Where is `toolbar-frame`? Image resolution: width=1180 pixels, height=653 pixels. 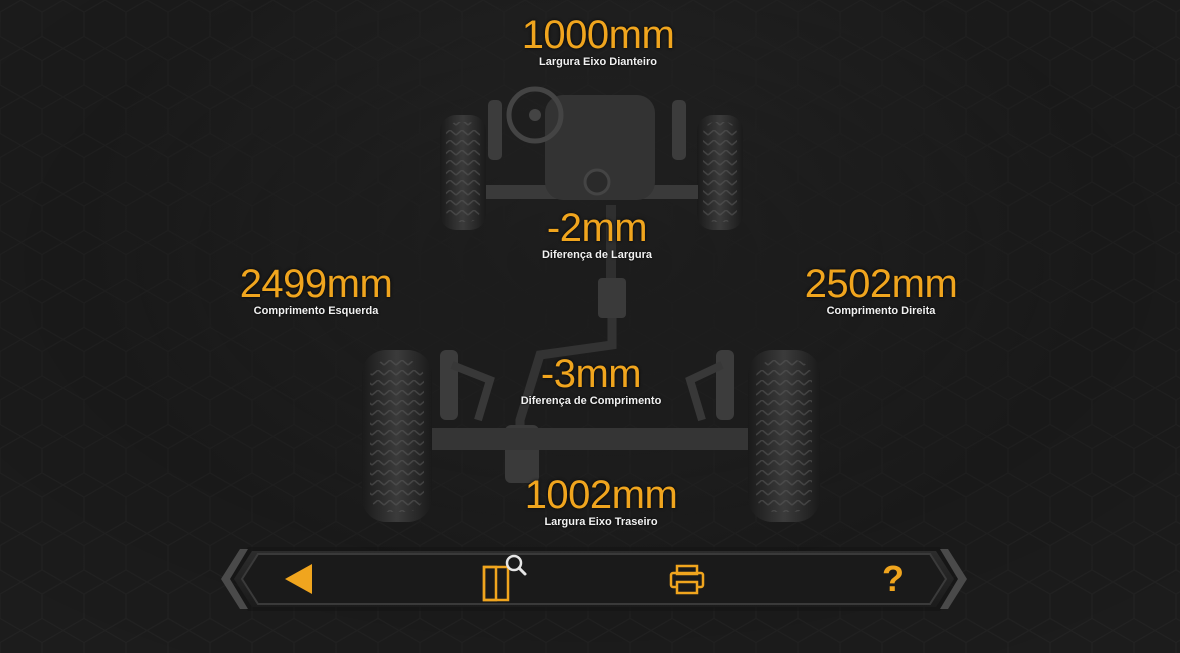 toolbar-frame is located at coordinates (594, 579).